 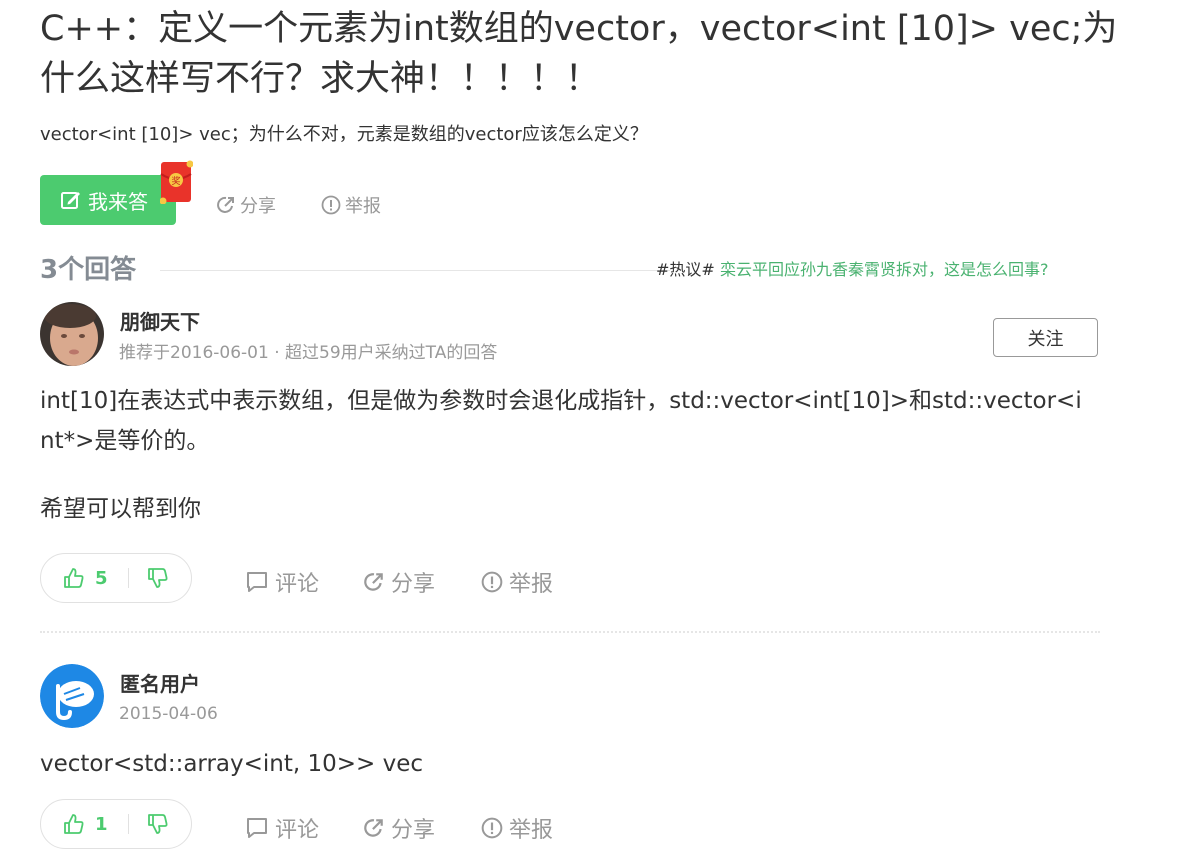 What do you see at coordinates (88, 270) in the screenshot?
I see `answer-count: 3个回答` at bounding box center [88, 270].